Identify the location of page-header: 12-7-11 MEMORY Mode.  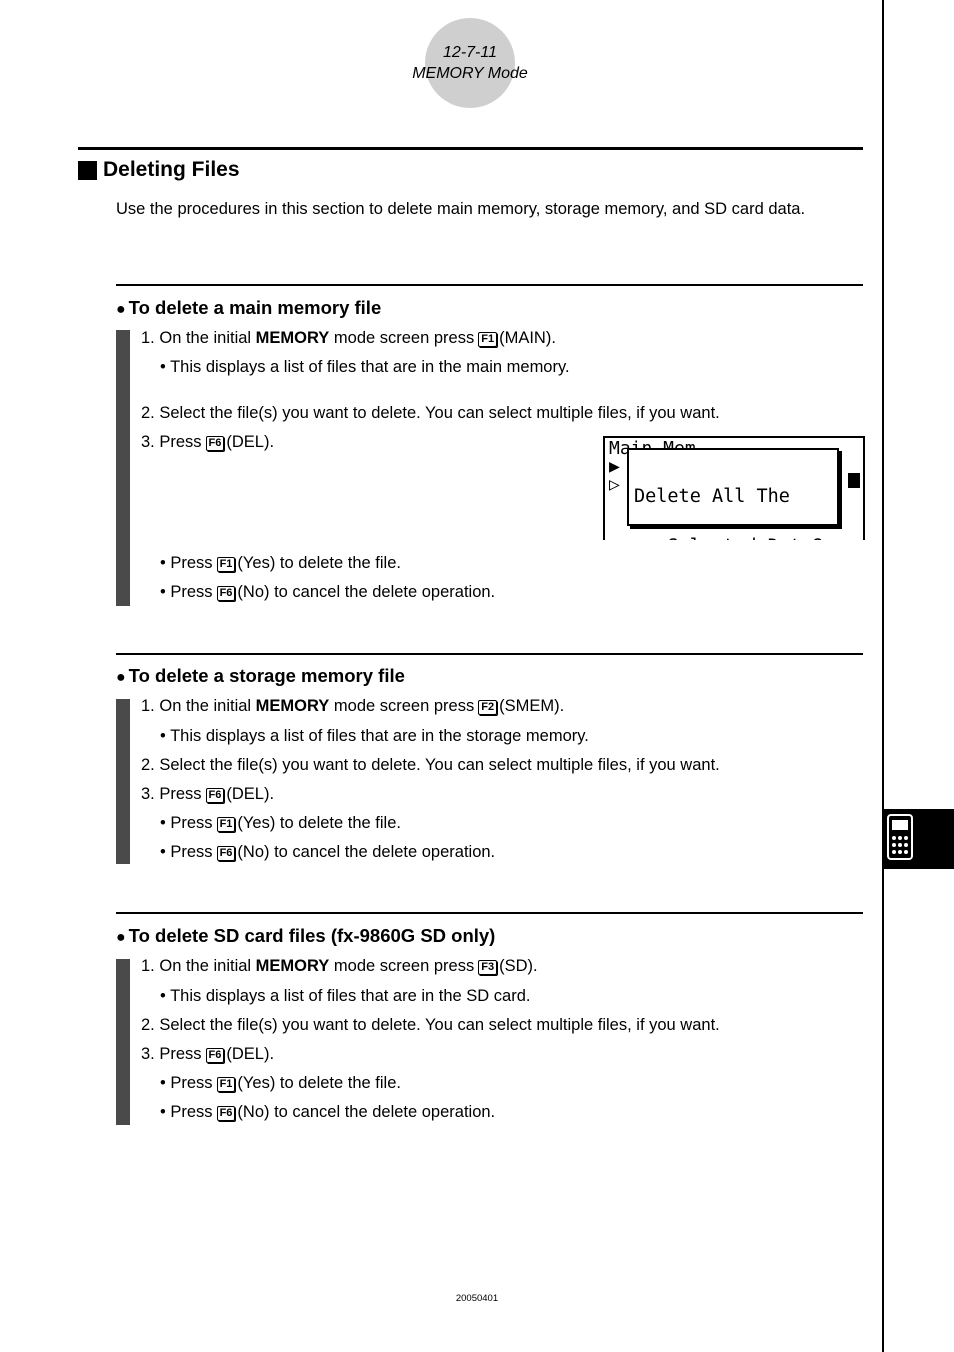
(470, 63).